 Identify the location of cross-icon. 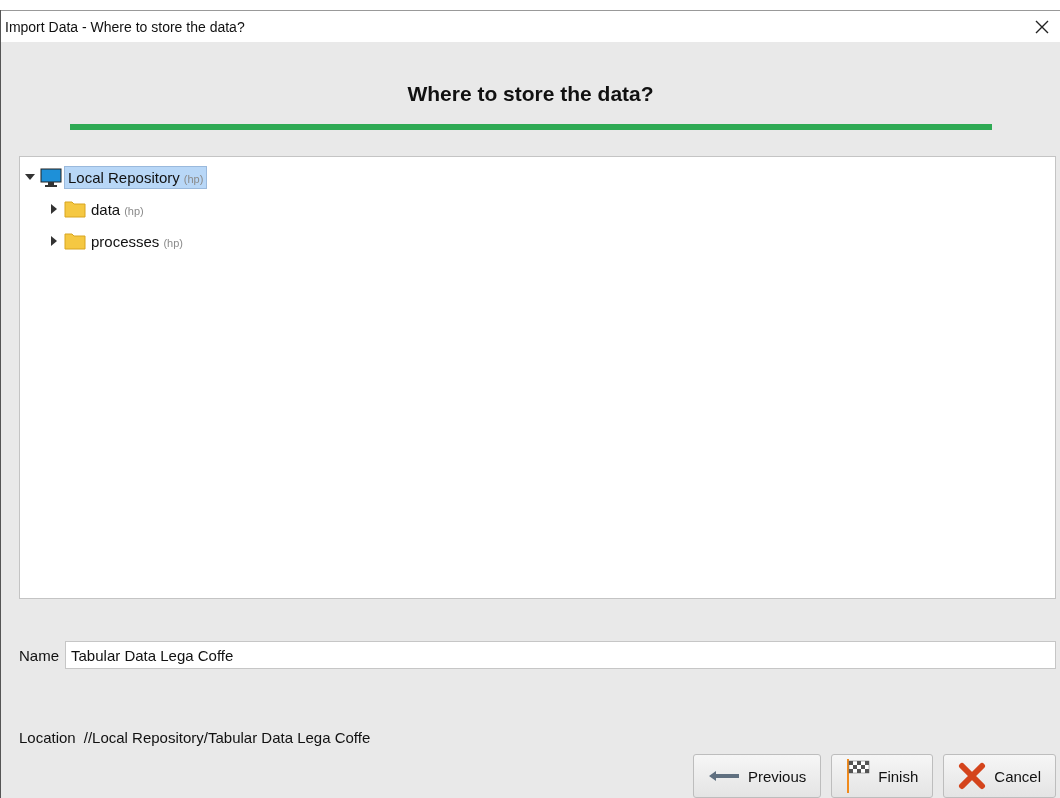
(972, 776).